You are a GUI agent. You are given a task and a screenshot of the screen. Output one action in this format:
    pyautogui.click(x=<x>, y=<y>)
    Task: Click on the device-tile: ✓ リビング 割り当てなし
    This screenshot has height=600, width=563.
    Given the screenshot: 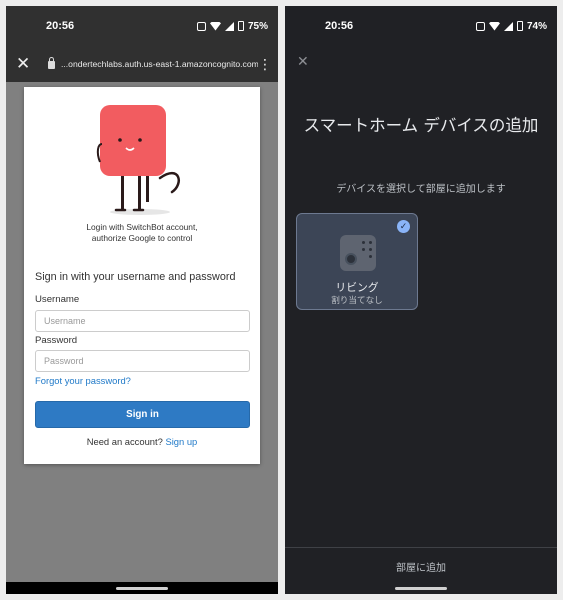 What is the action you would take?
    pyautogui.click(x=357, y=261)
    